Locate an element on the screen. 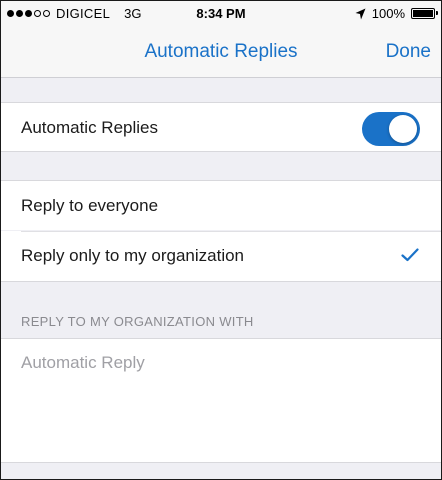 This screenshot has height=480, width=442. automatic-replies-toggle is located at coordinates (391, 129).